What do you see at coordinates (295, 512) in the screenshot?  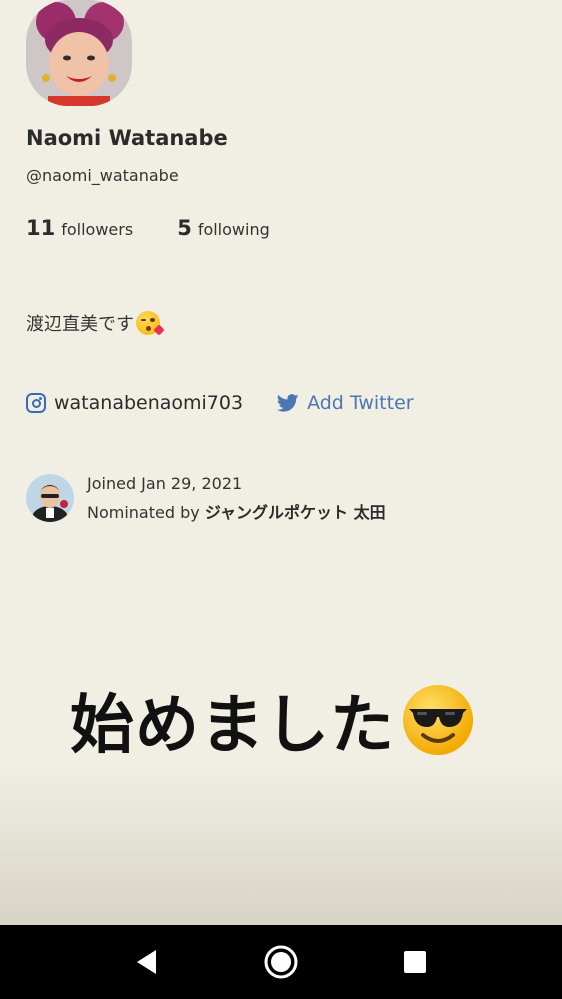 I see `nominator-name: ジャングルポケット 太田` at bounding box center [295, 512].